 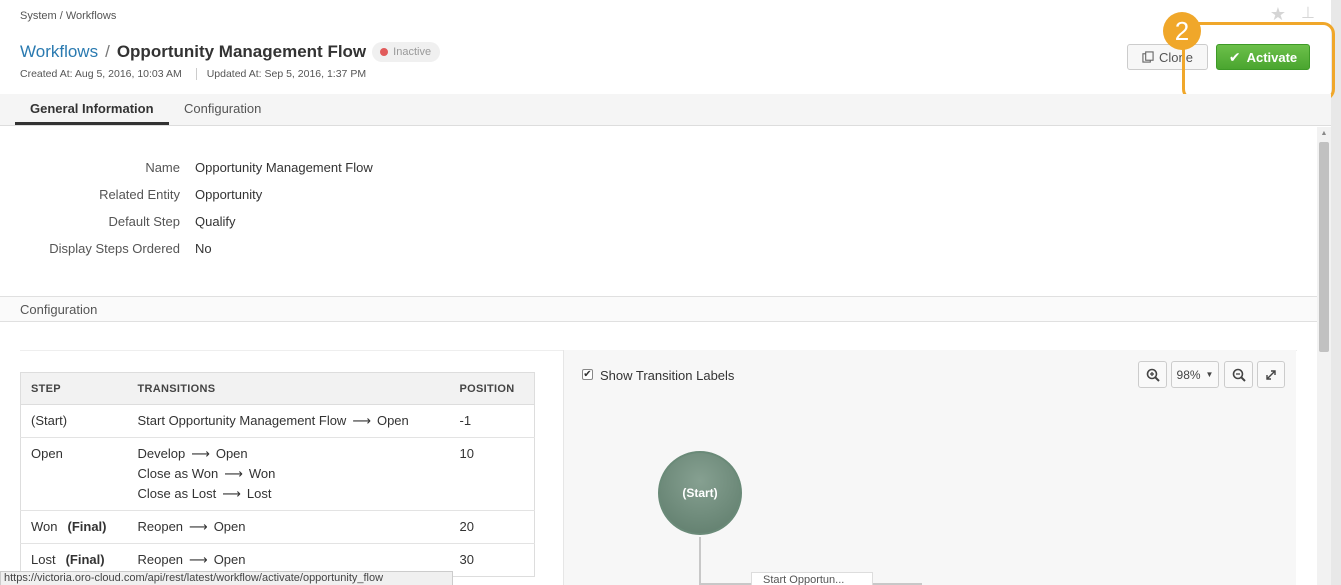 I want to click on field-value-display-steps-ordered: No, so click(x=203, y=248).